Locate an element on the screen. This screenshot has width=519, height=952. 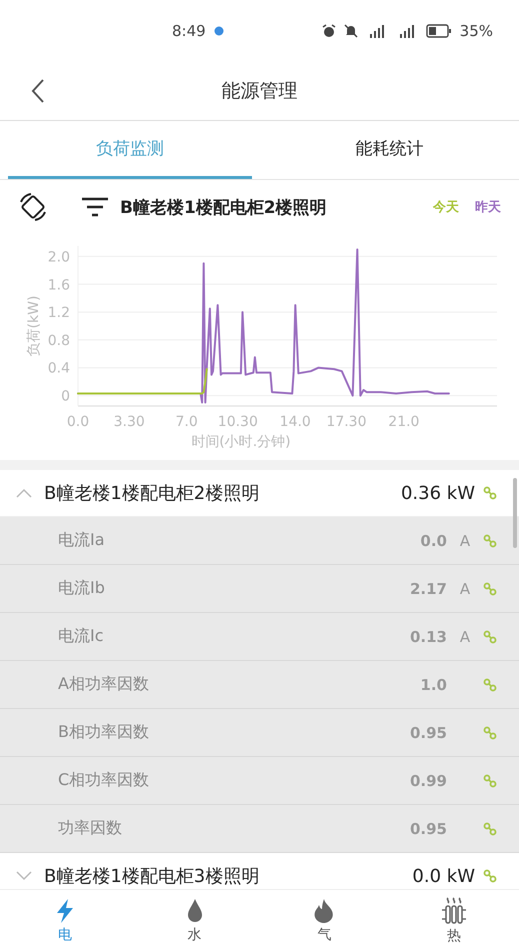
device-name: B幢老楼1楼配电柜3楼照明 is located at coordinates (152, 876).